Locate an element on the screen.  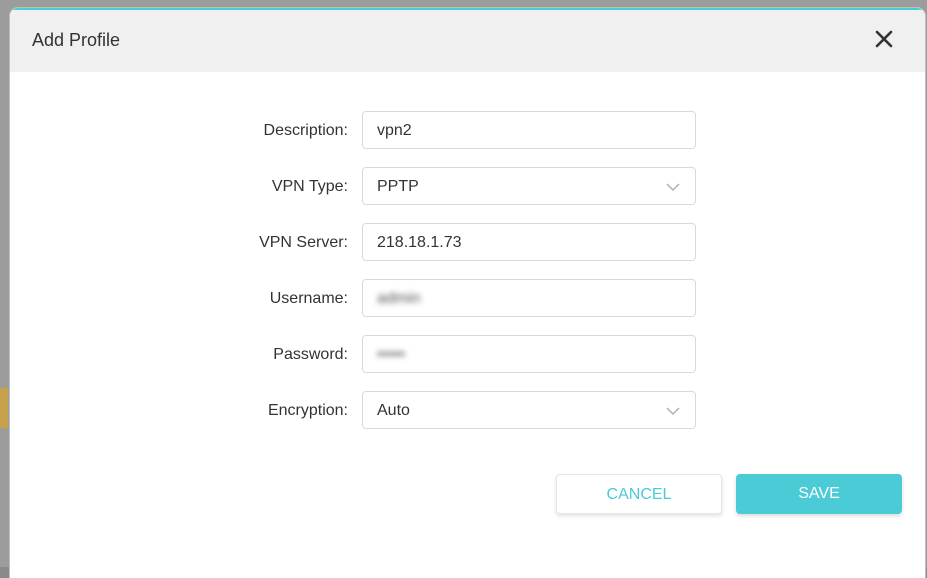
vpn-server-label: VPN Server: is located at coordinates (303, 242).